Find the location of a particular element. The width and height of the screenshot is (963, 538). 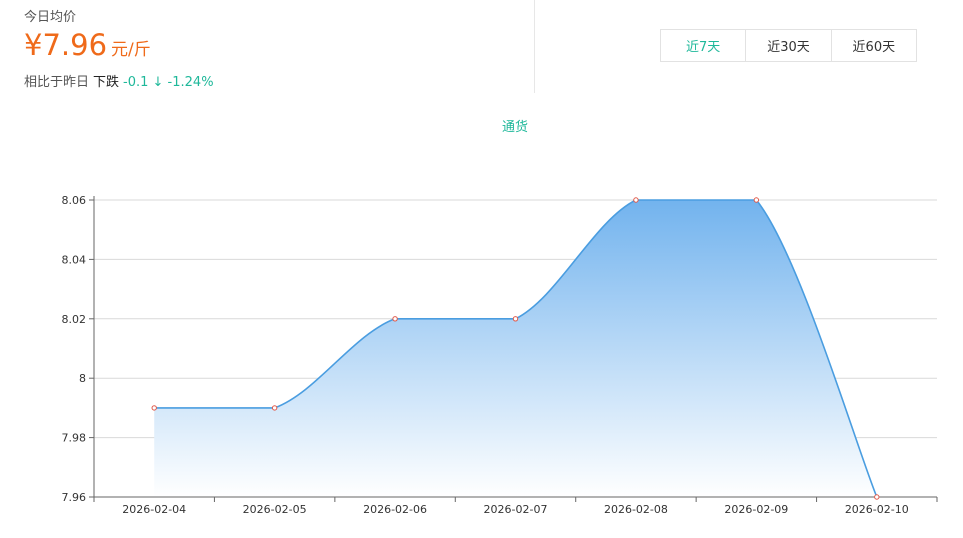

y-tick-label: 8.02 is located at coordinates (74, 319).